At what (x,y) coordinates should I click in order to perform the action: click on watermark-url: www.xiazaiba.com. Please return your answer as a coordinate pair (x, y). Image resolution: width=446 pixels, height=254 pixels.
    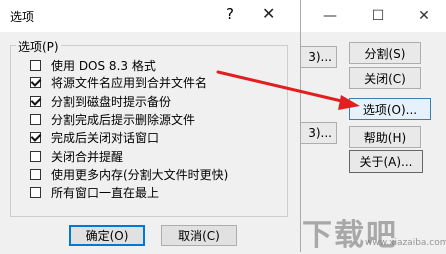
    Looking at the image, I should click on (405, 243).